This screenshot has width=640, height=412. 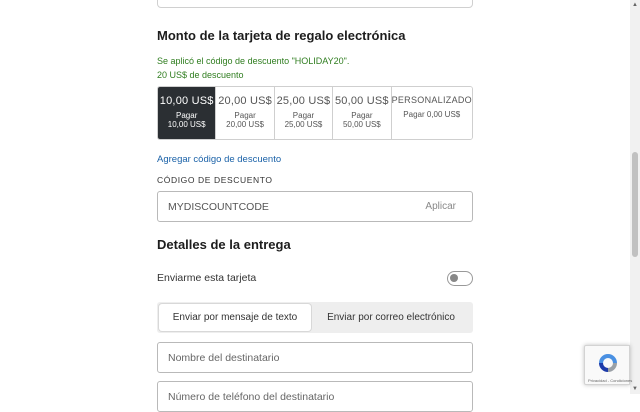 I want to click on amount-option-50: 50,00 US$ Pagar 50,00 US$, so click(x=361, y=113).